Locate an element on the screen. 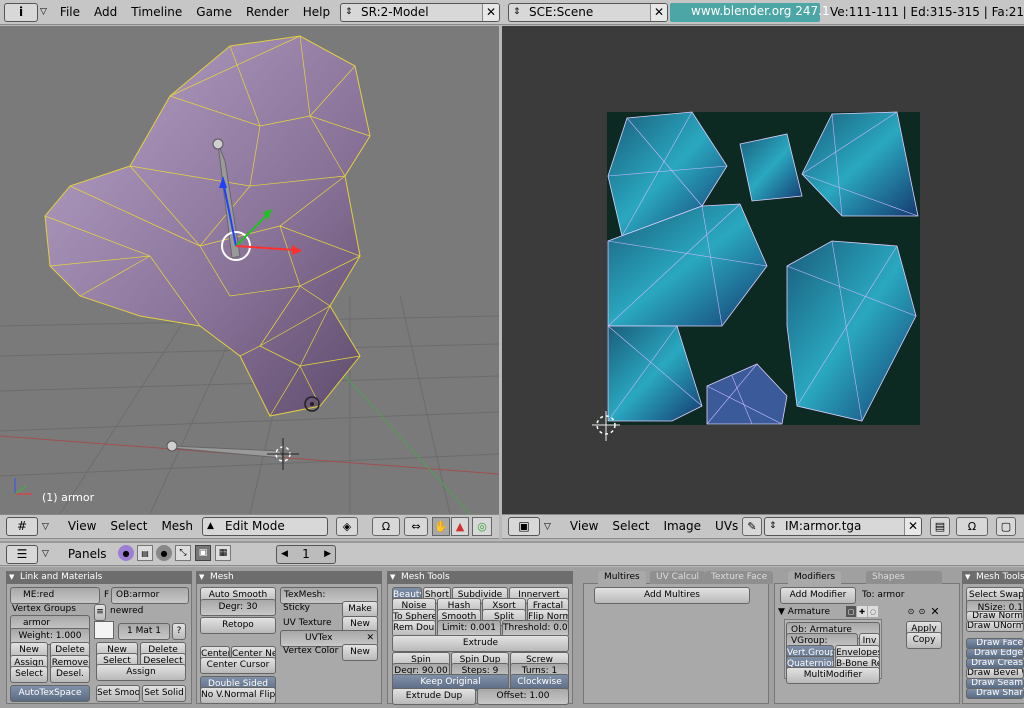 This screenshot has height=708, width=1024. editor-type-selector: # is located at coordinates (22, 526).